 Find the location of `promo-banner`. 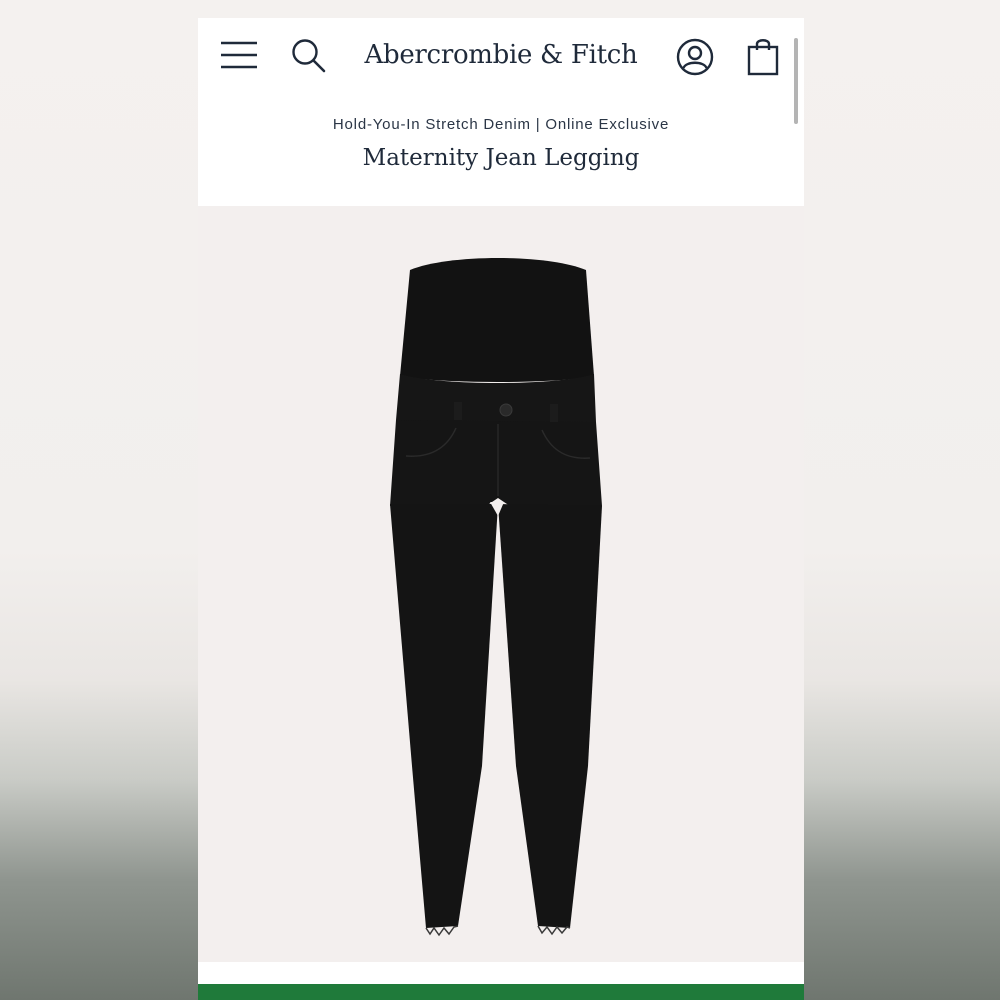

promo-banner is located at coordinates (501, 992).